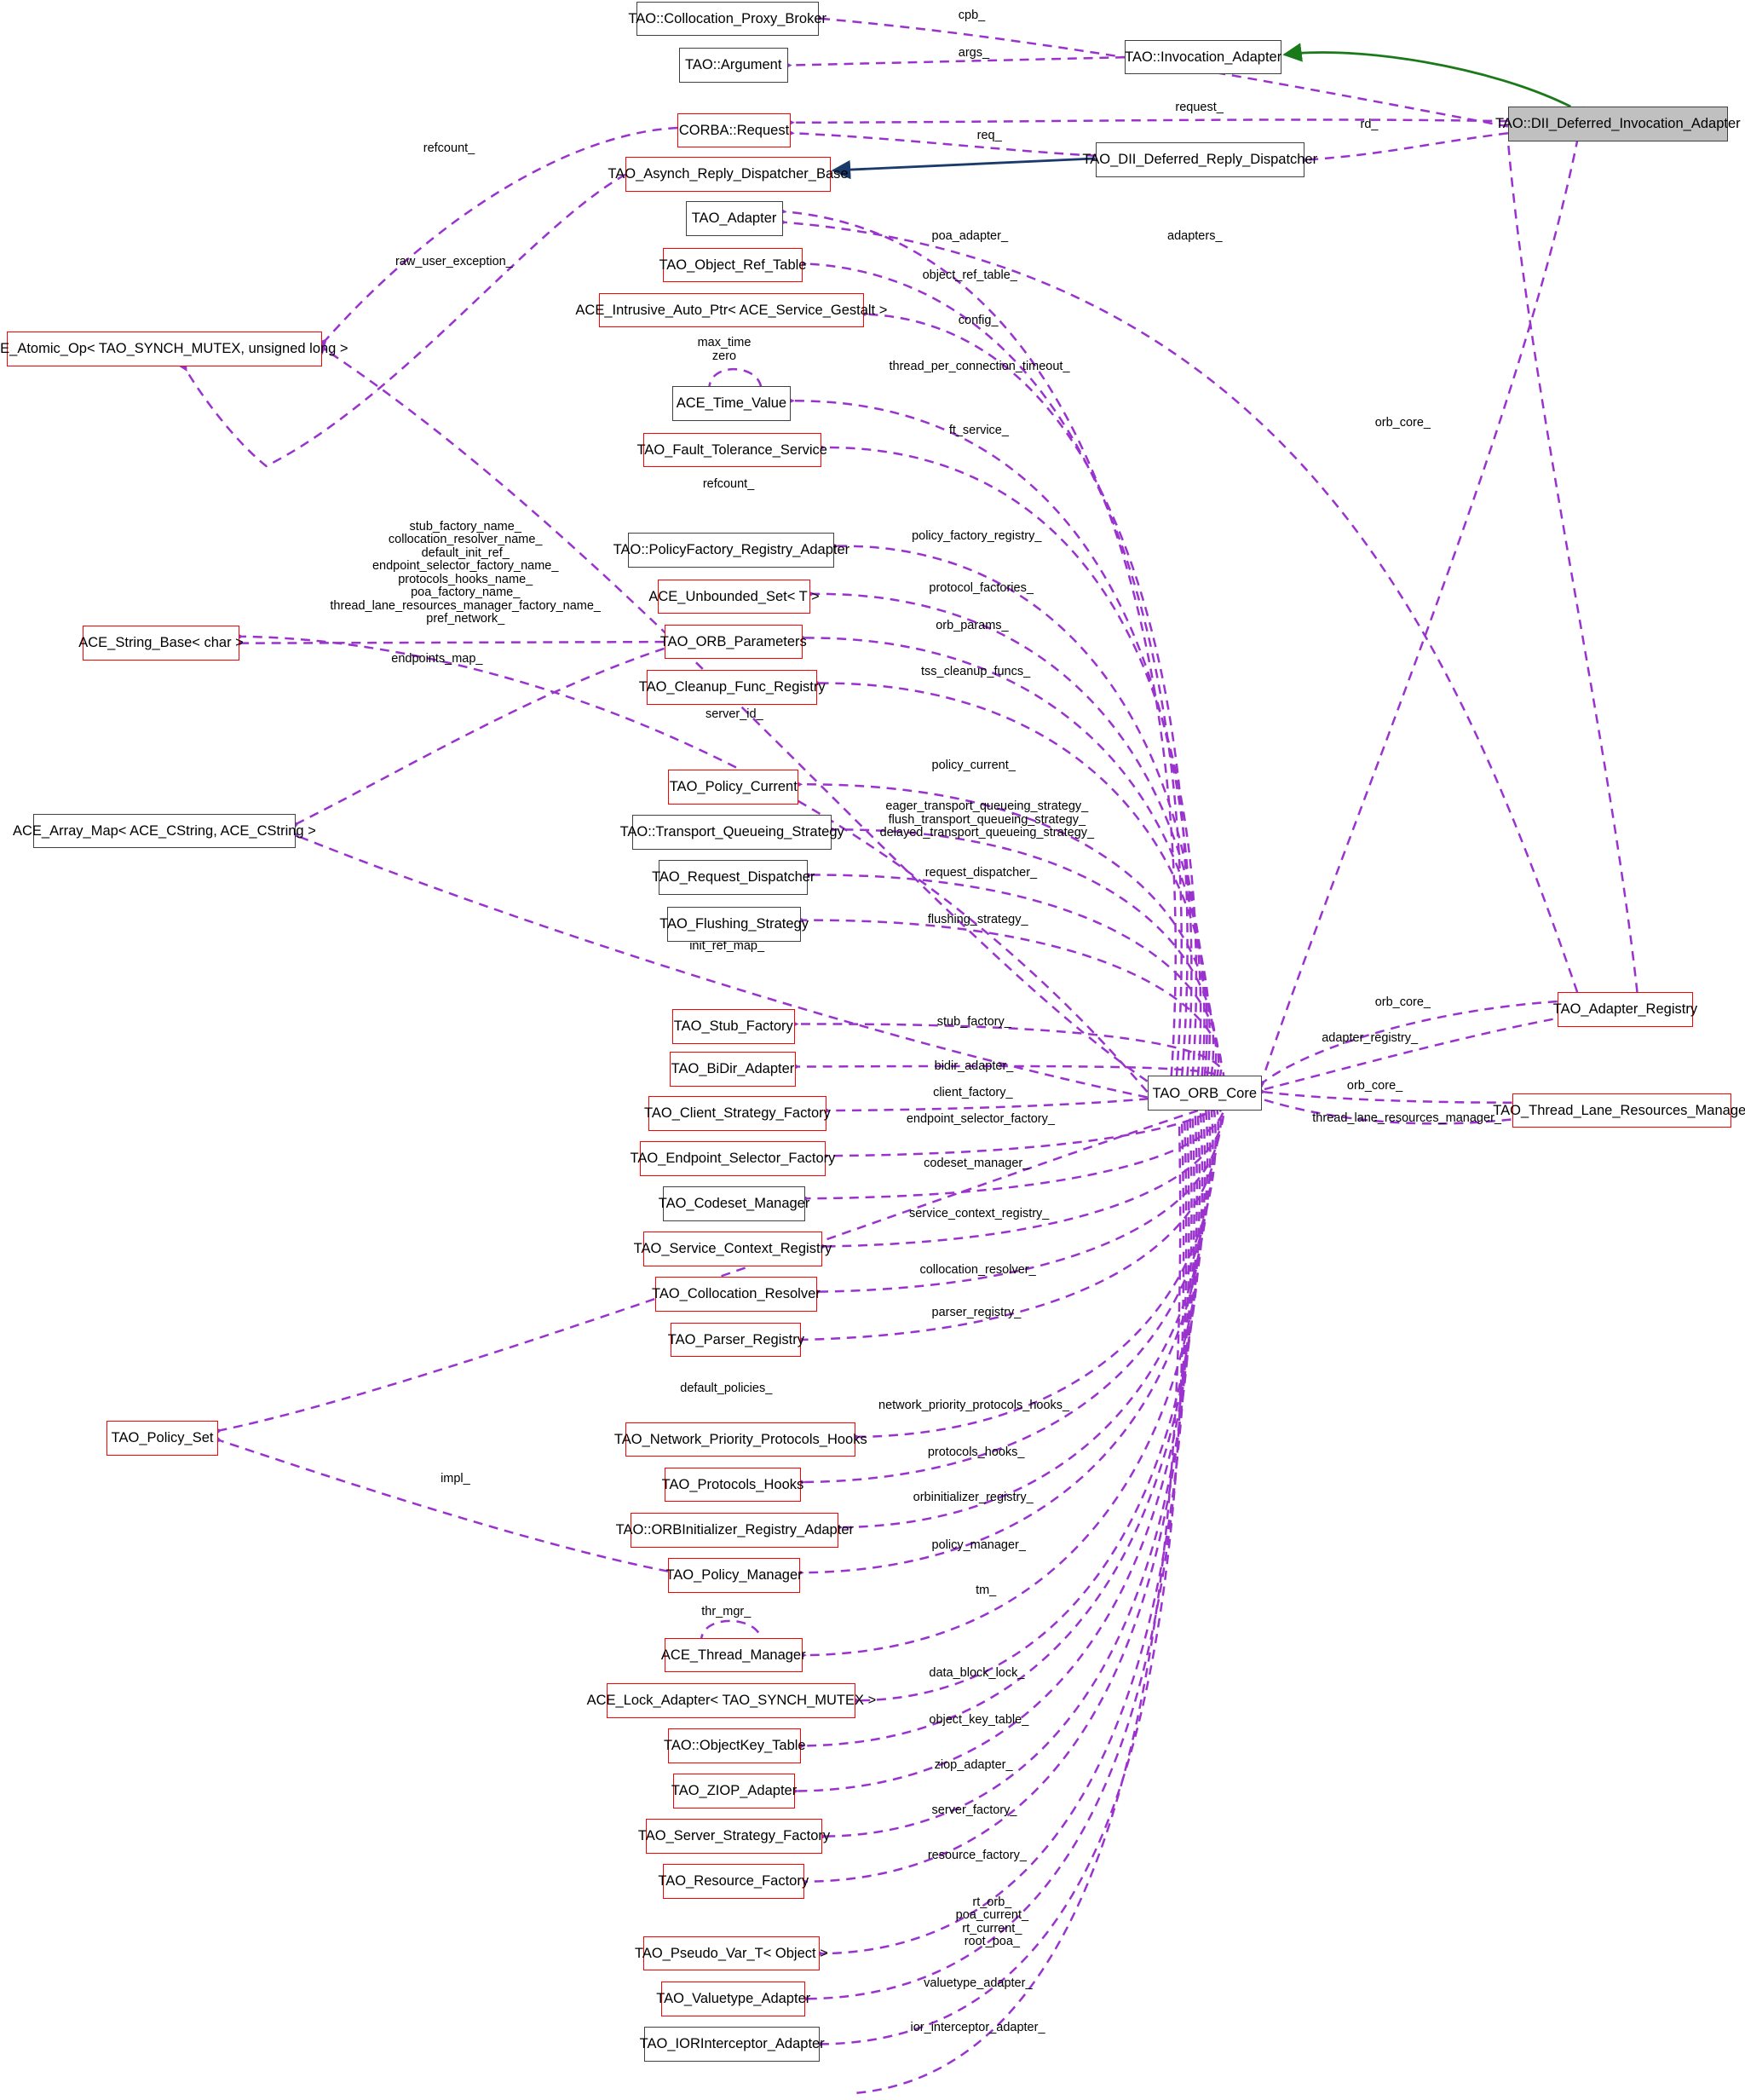  I want to click on class-node-label: TAO_IORInterceptor_Adapter, so click(732, 2044).